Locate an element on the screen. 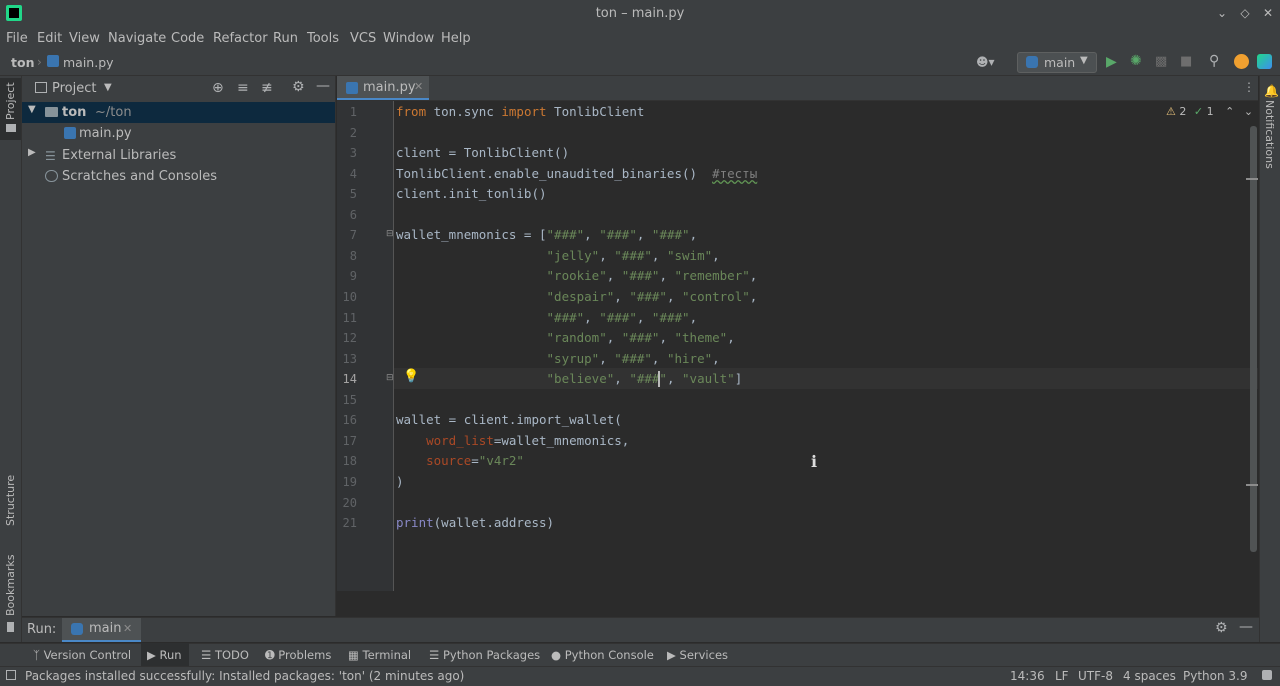  menu-navigate: Navigate is located at coordinates (137, 38).